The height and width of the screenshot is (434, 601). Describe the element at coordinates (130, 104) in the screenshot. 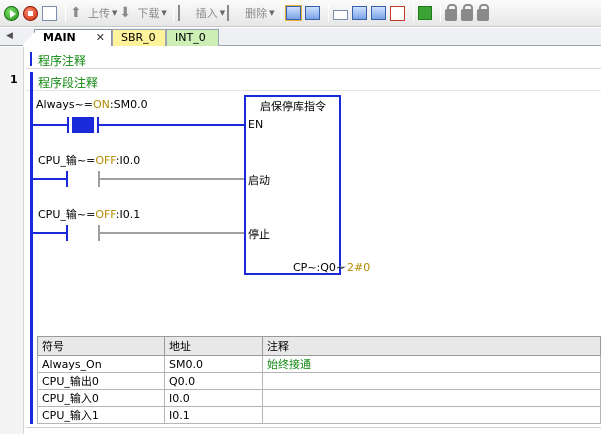

I see `contact-address: SM0.0` at that location.